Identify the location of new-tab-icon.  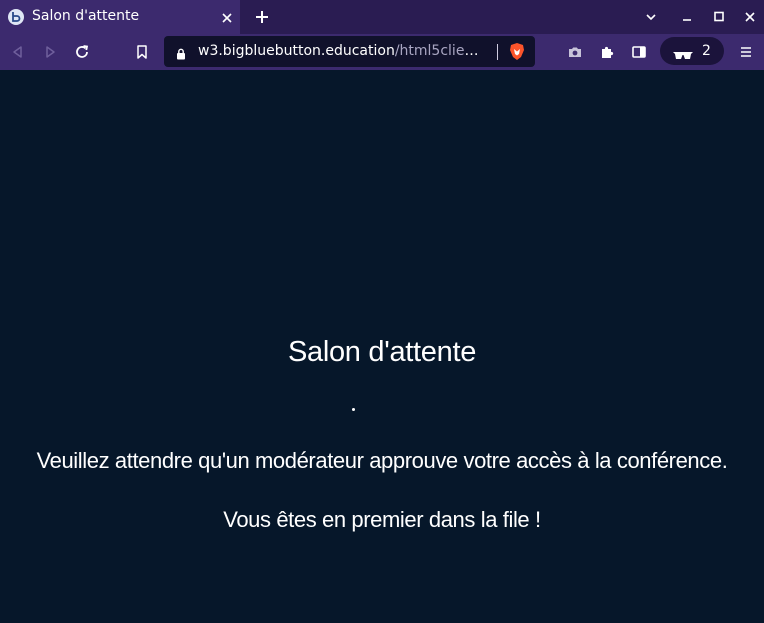
(262, 17).